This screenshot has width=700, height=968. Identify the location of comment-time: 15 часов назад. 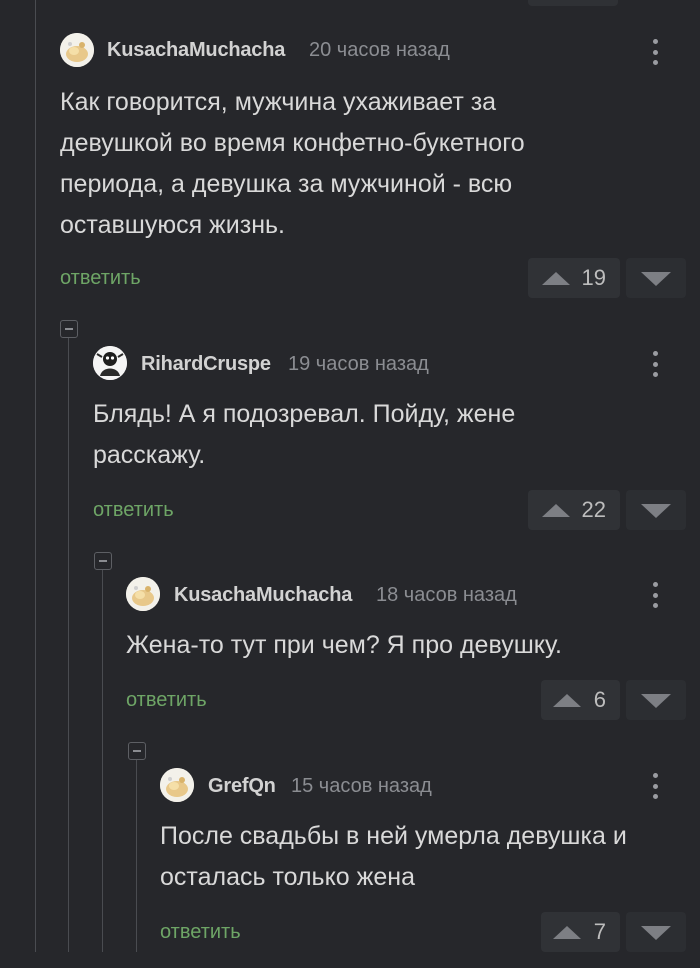
(361, 786).